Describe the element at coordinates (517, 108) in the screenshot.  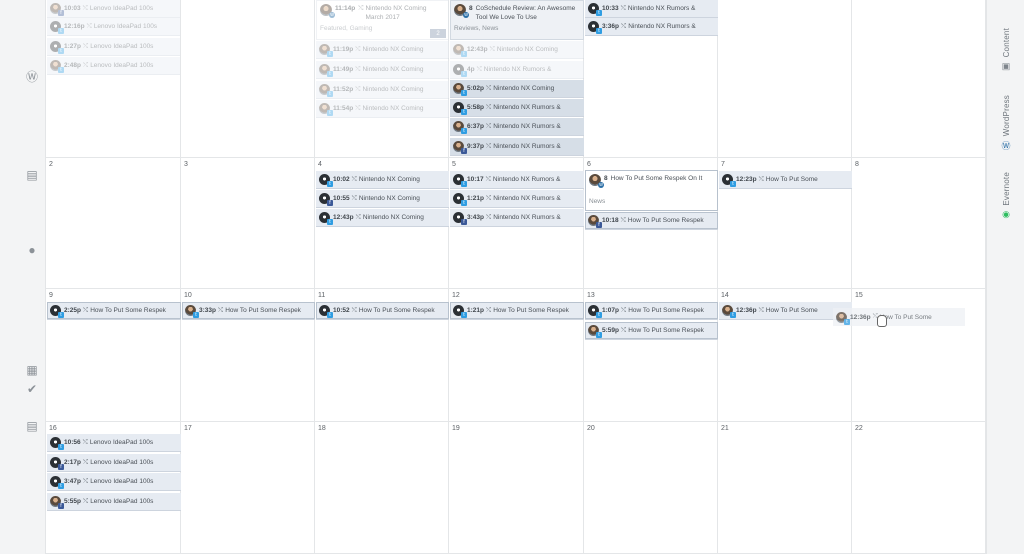
I see `calendar-event: t 5:58p ⤭ Nintendo NX Rumors &` at that location.